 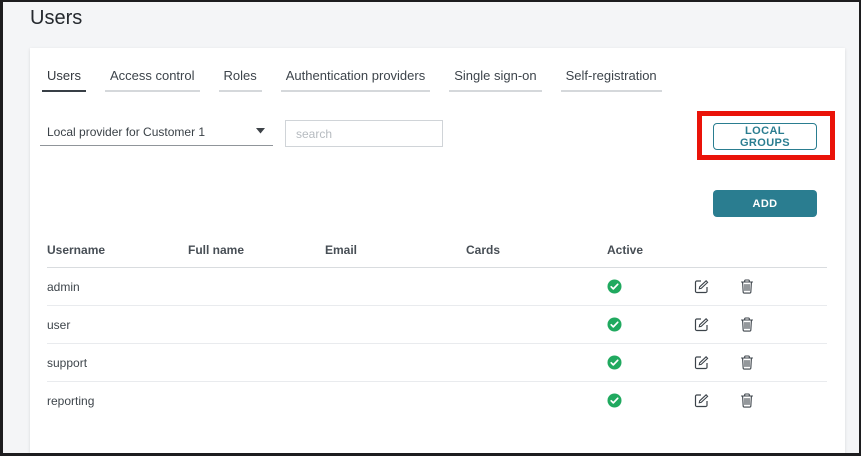 What do you see at coordinates (765, 203) in the screenshot?
I see `add-button: ADD` at bounding box center [765, 203].